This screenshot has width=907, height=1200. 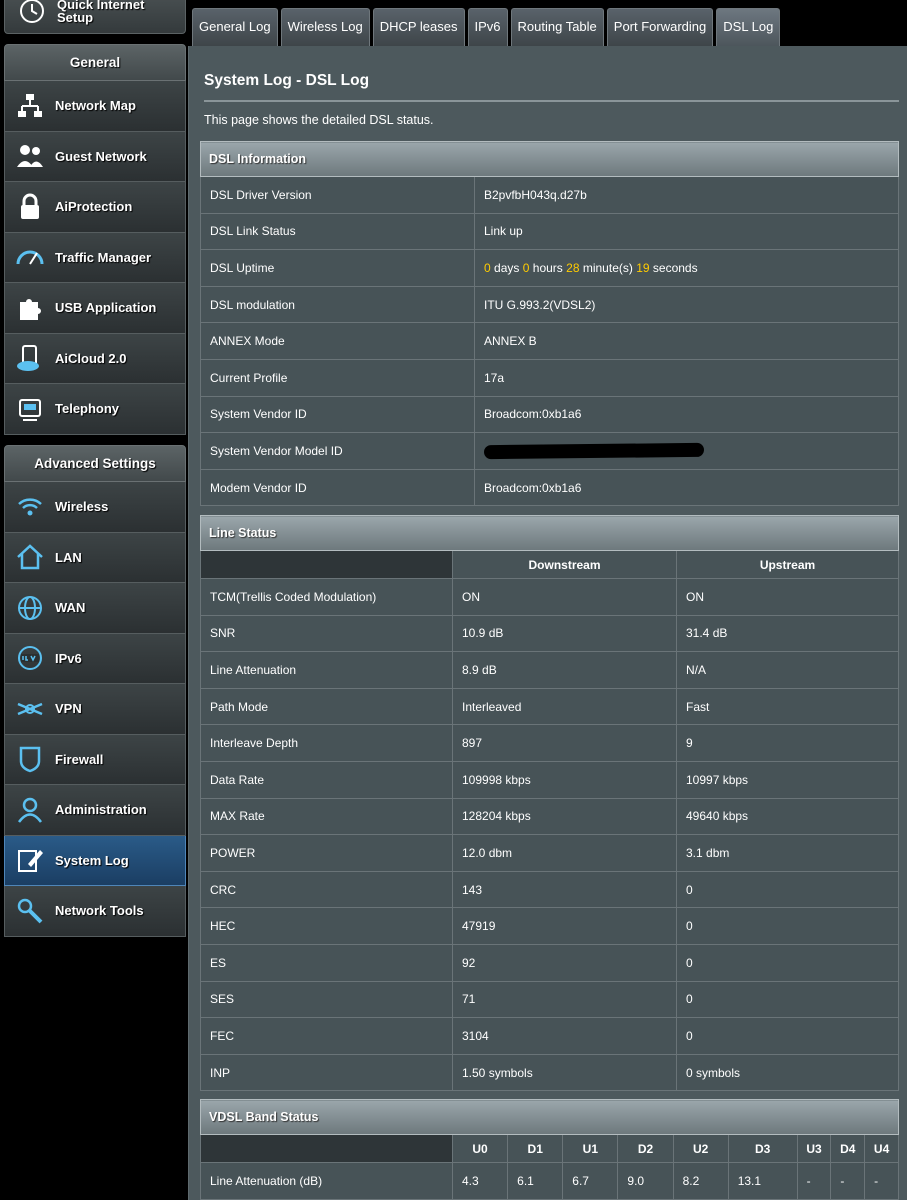 What do you see at coordinates (590, 1148) in the screenshot?
I see `band-header: U1` at bounding box center [590, 1148].